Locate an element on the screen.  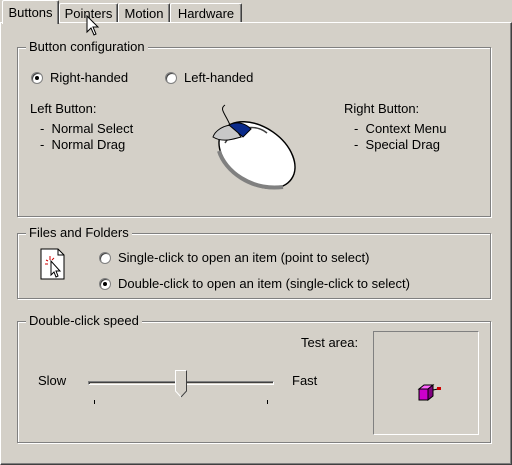
double-click-speed-slider is located at coordinates (181, 388).